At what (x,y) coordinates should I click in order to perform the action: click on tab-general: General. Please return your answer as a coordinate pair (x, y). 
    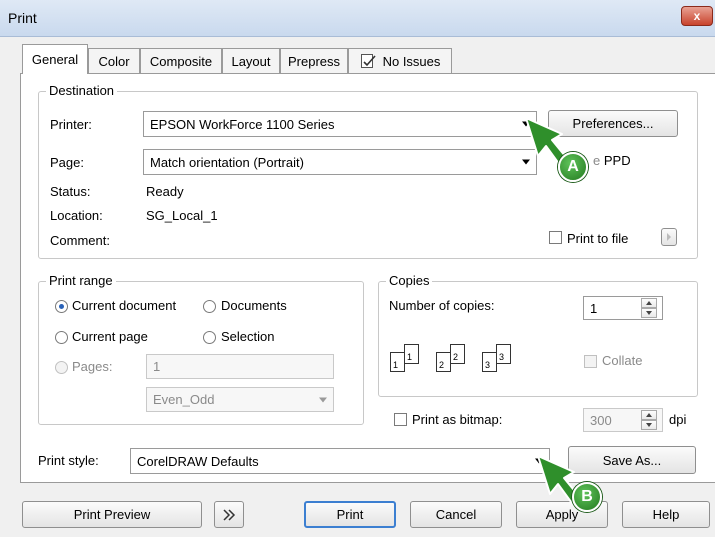
    Looking at the image, I should click on (55, 59).